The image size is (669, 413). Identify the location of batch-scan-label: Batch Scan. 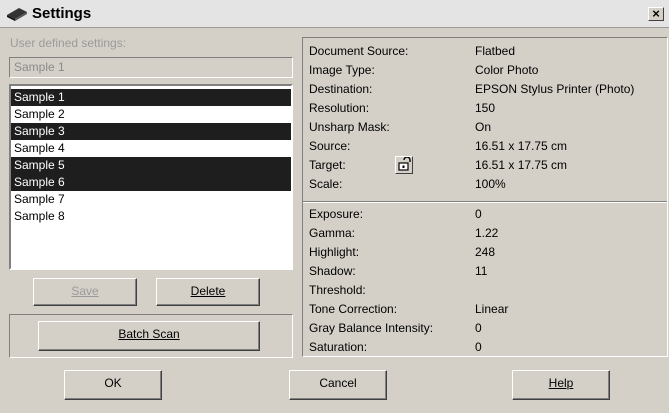
(149, 334).